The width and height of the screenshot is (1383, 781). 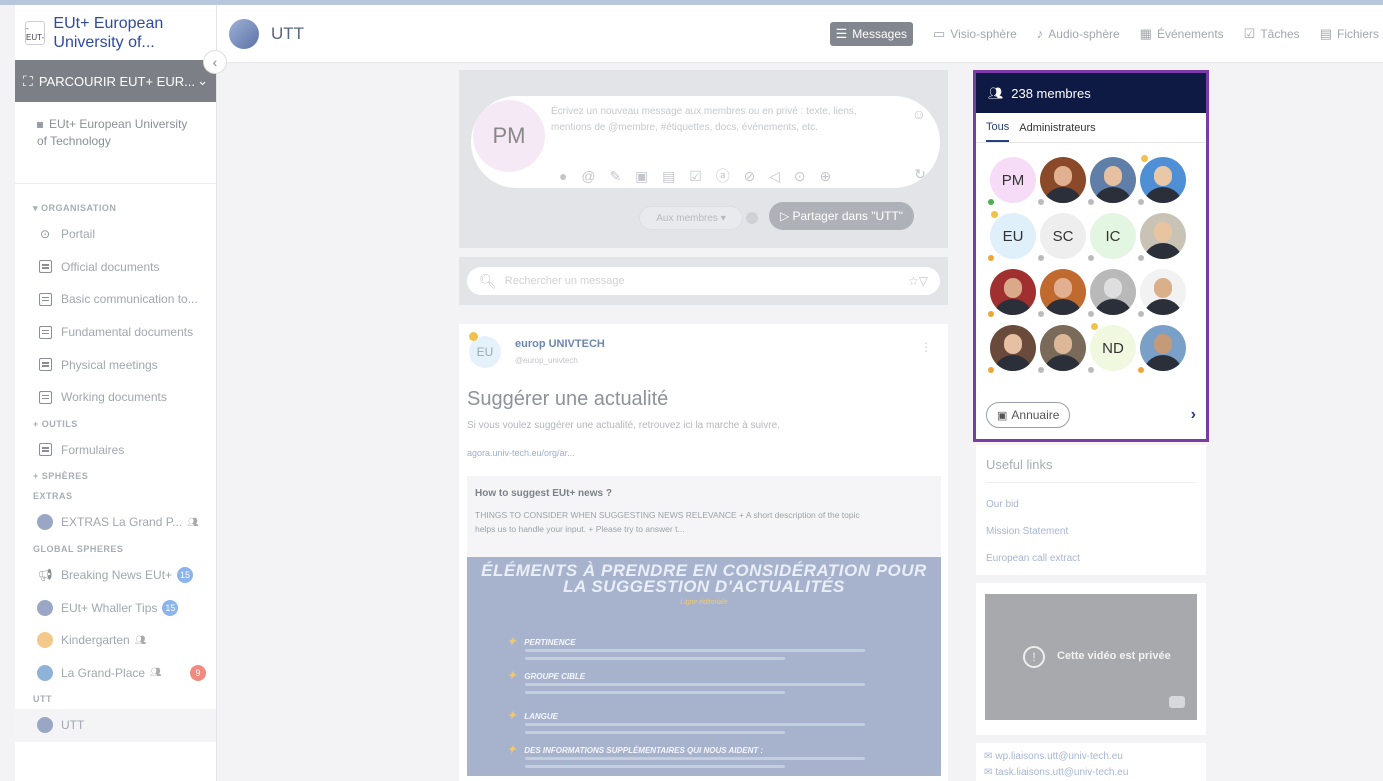 I want to click on tab-label: Événements, so click(x=1190, y=33).